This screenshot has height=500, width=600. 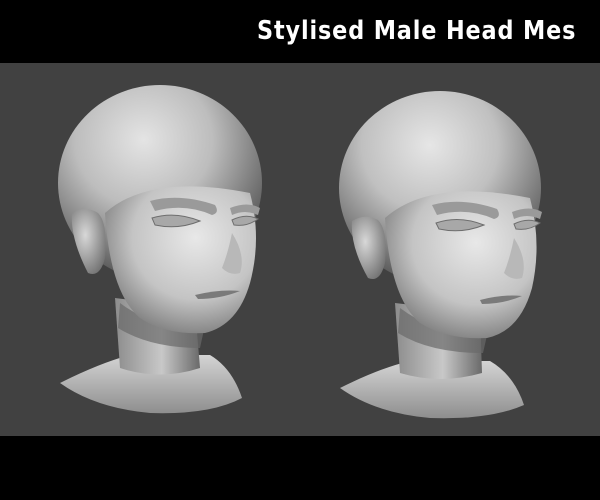 I want to click on title-banner: Stylised Male Head Mes, so click(x=300, y=31).